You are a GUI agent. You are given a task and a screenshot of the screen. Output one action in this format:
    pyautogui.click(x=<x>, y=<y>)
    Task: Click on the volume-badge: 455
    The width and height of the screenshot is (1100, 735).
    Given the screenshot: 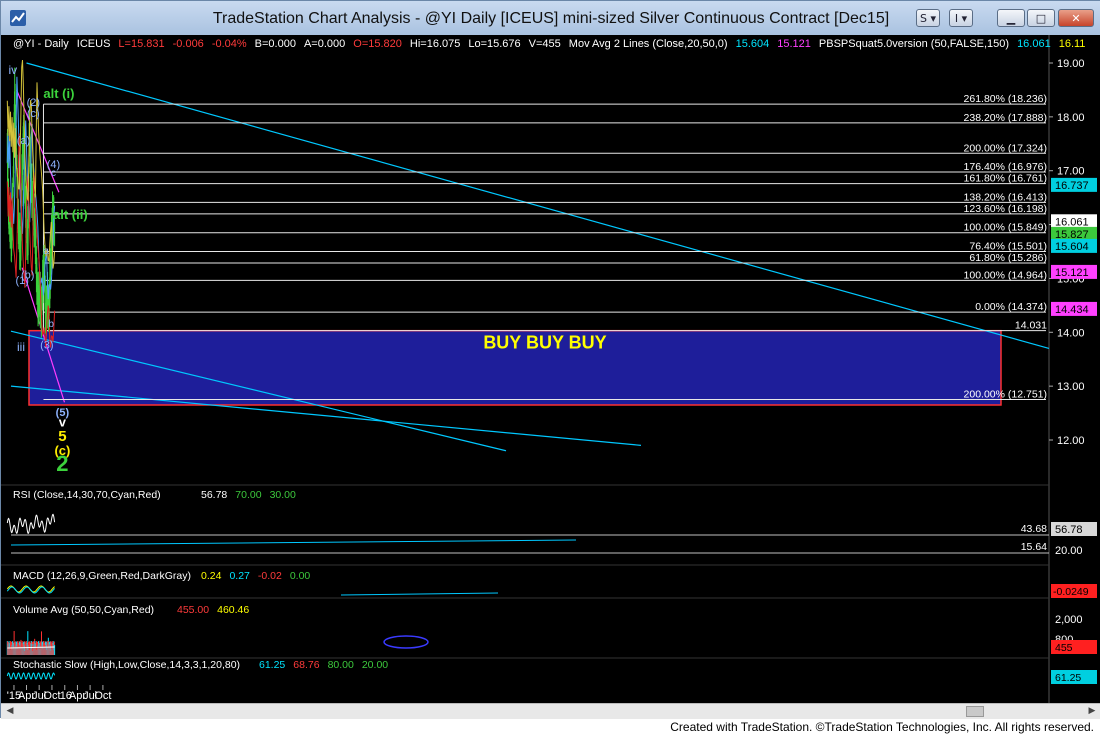 What is the action you would take?
    pyautogui.click(x=1064, y=648)
    